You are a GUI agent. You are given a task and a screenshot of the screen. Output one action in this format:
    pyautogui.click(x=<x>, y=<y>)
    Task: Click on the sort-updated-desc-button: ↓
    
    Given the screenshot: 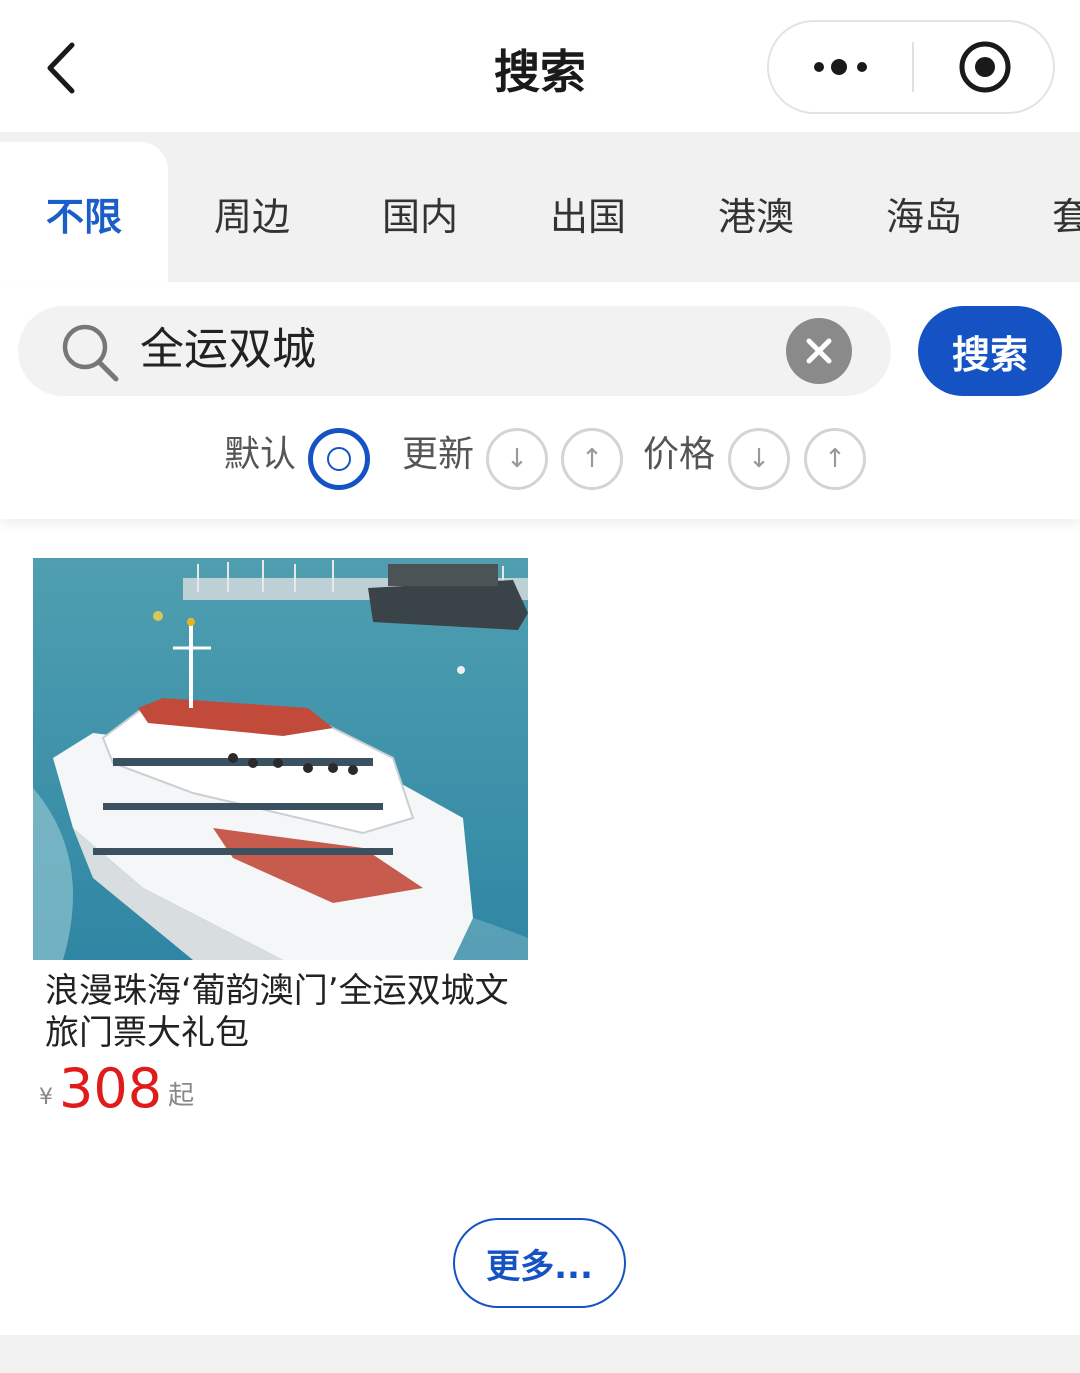 What is the action you would take?
    pyautogui.click(x=517, y=459)
    